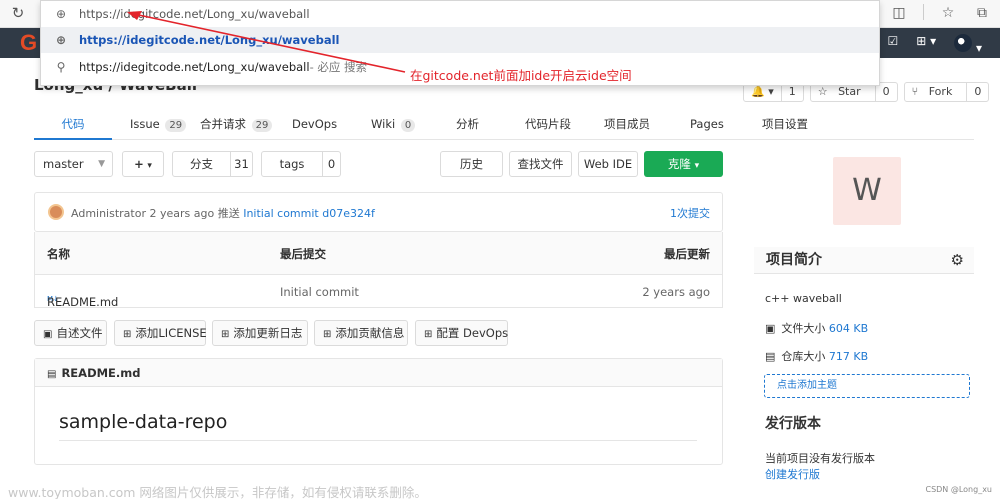 This screenshot has height=499, width=1000. I want to click on star-label: Star, so click(849, 91).